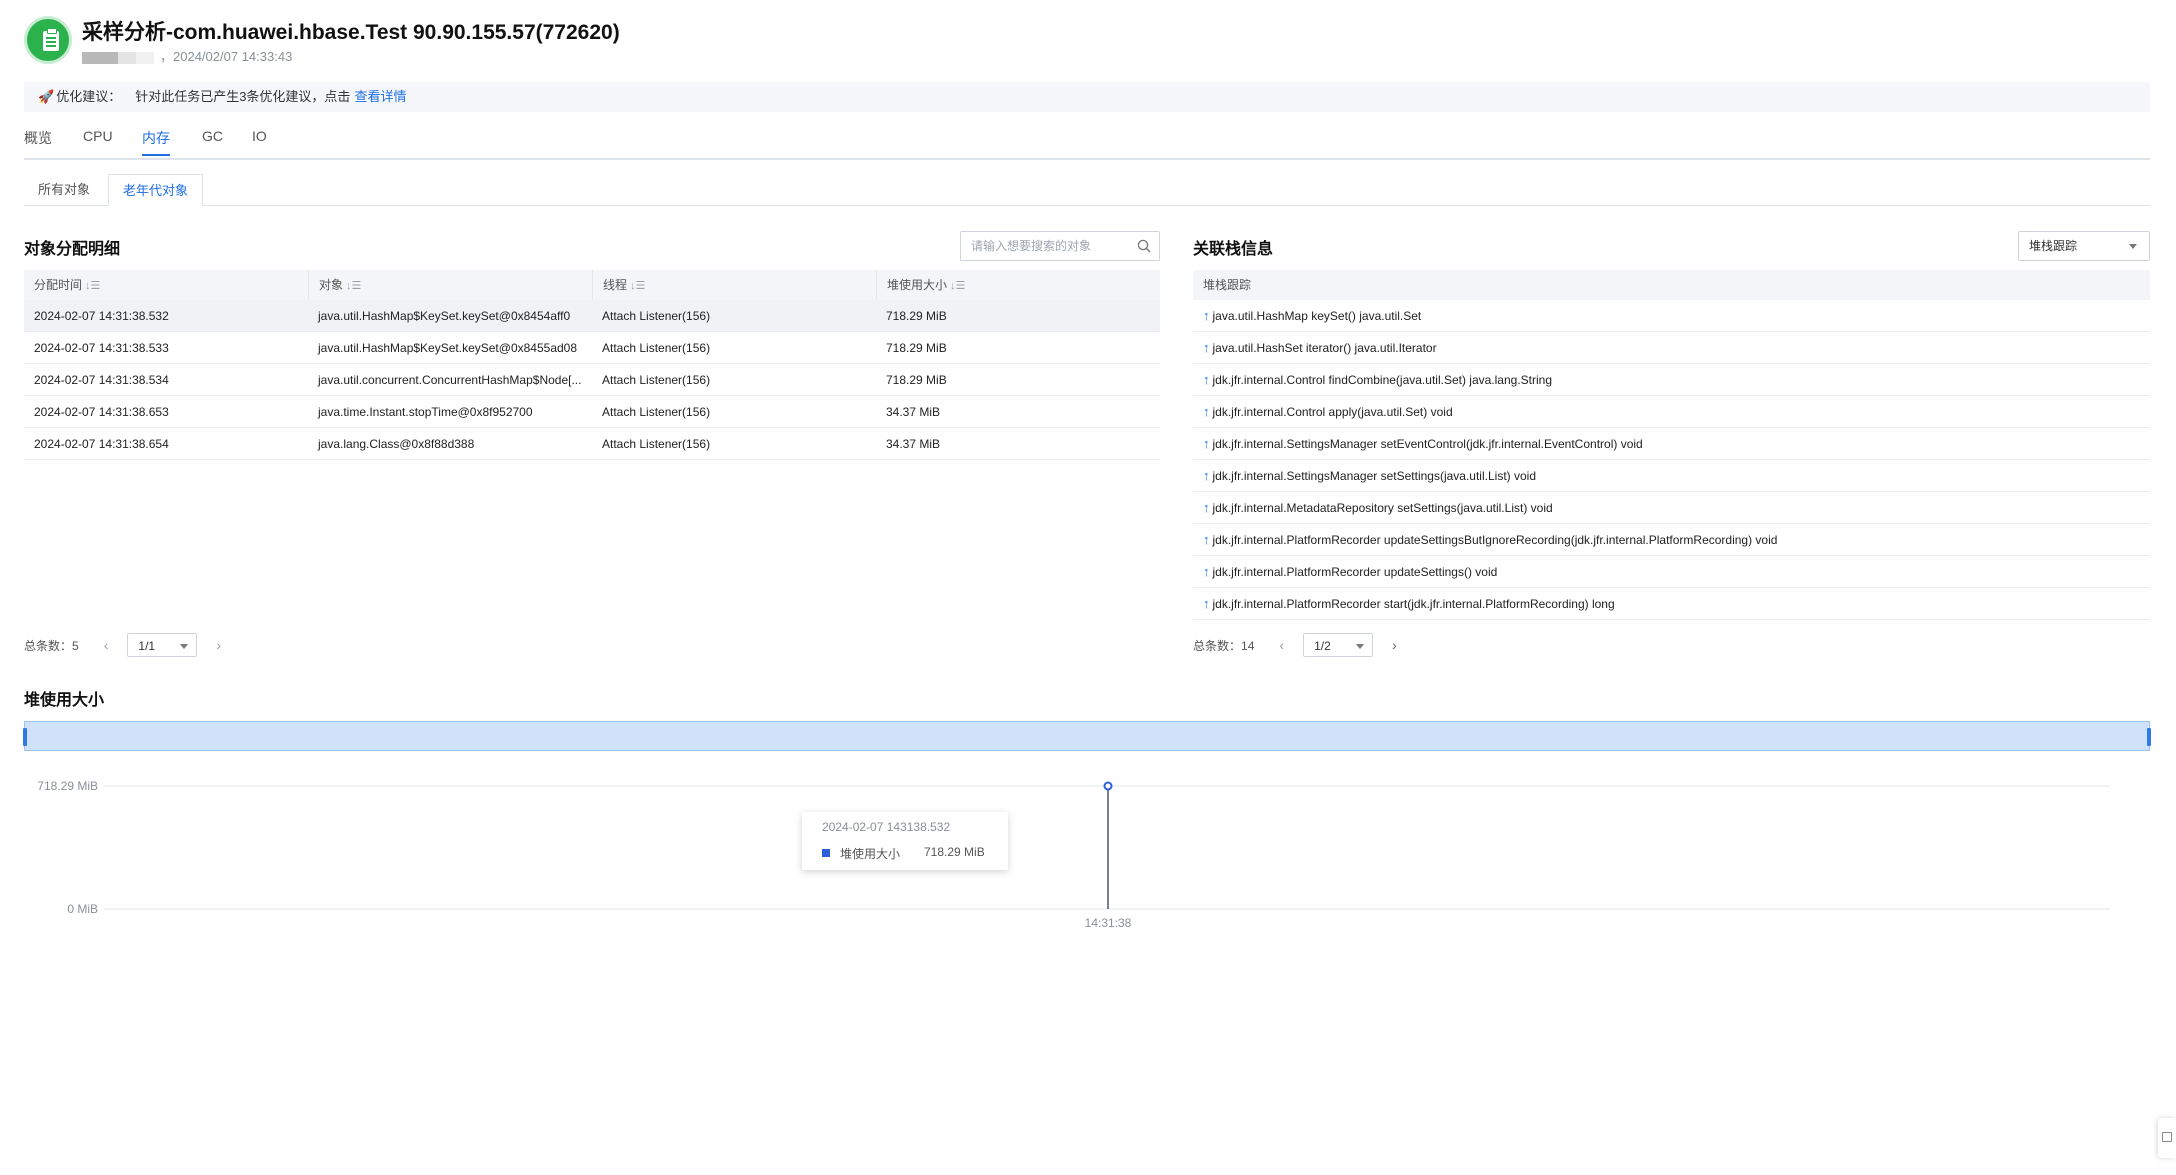  What do you see at coordinates (1217, 646) in the screenshot?
I see `total-label: 总条数：` at bounding box center [1217, 646].